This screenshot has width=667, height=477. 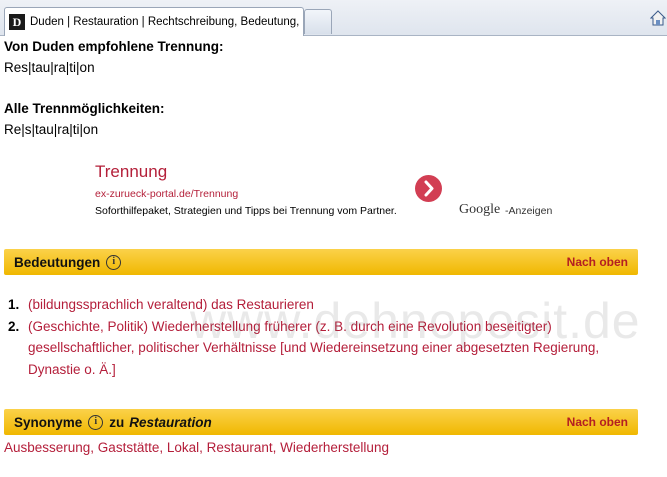 What do you see at coordinates (17, 22) in the screenshot?
I see `duden-favicon-icon: D` at bounding box center [17, 22].